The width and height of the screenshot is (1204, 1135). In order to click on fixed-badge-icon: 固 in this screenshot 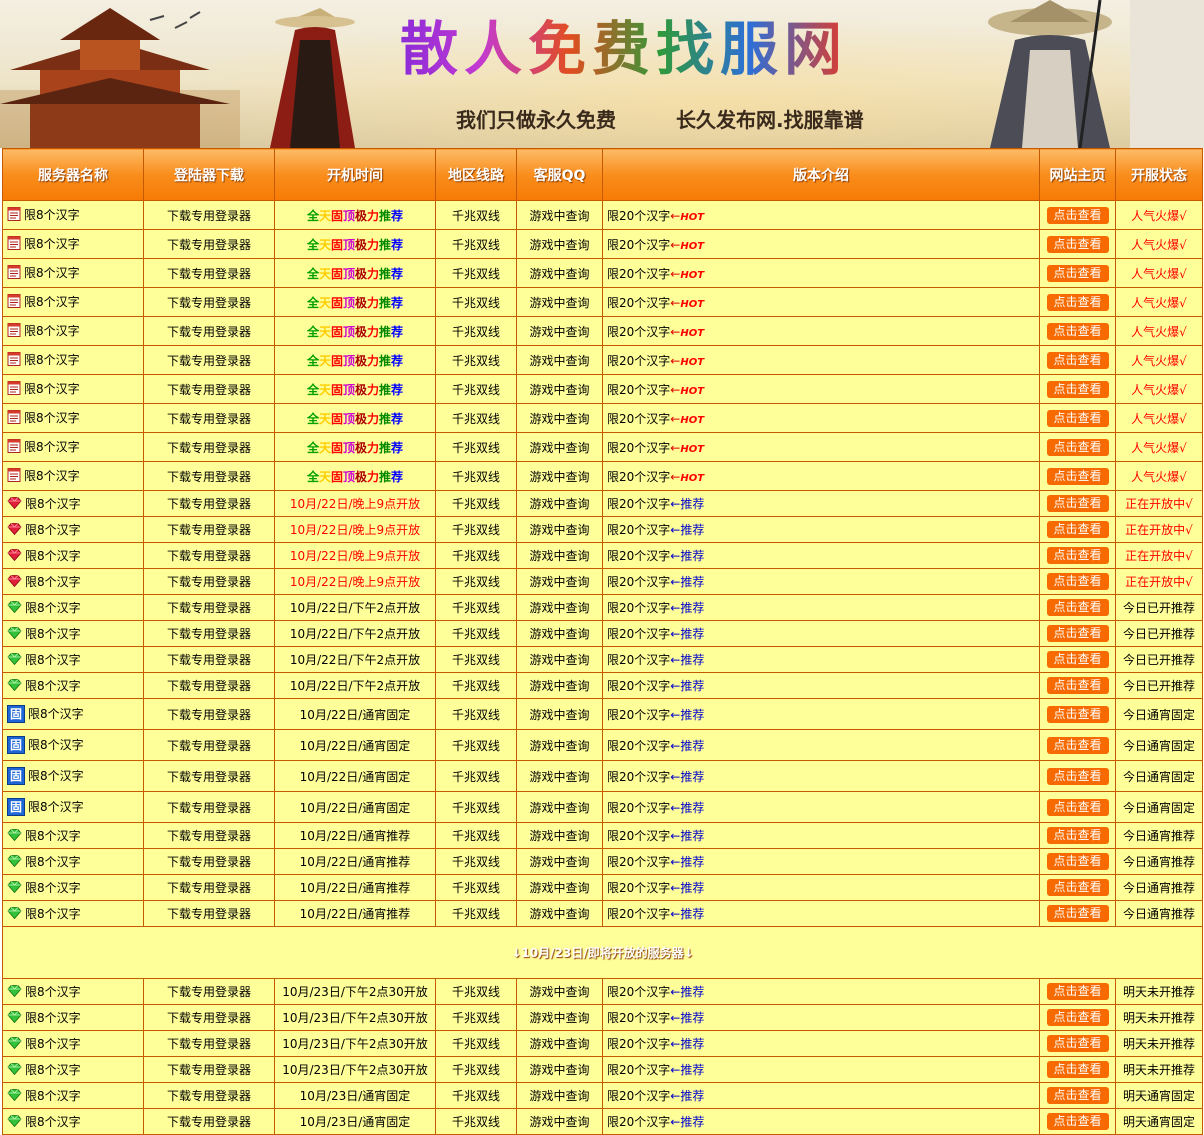, I will do `click(16, 714)`.